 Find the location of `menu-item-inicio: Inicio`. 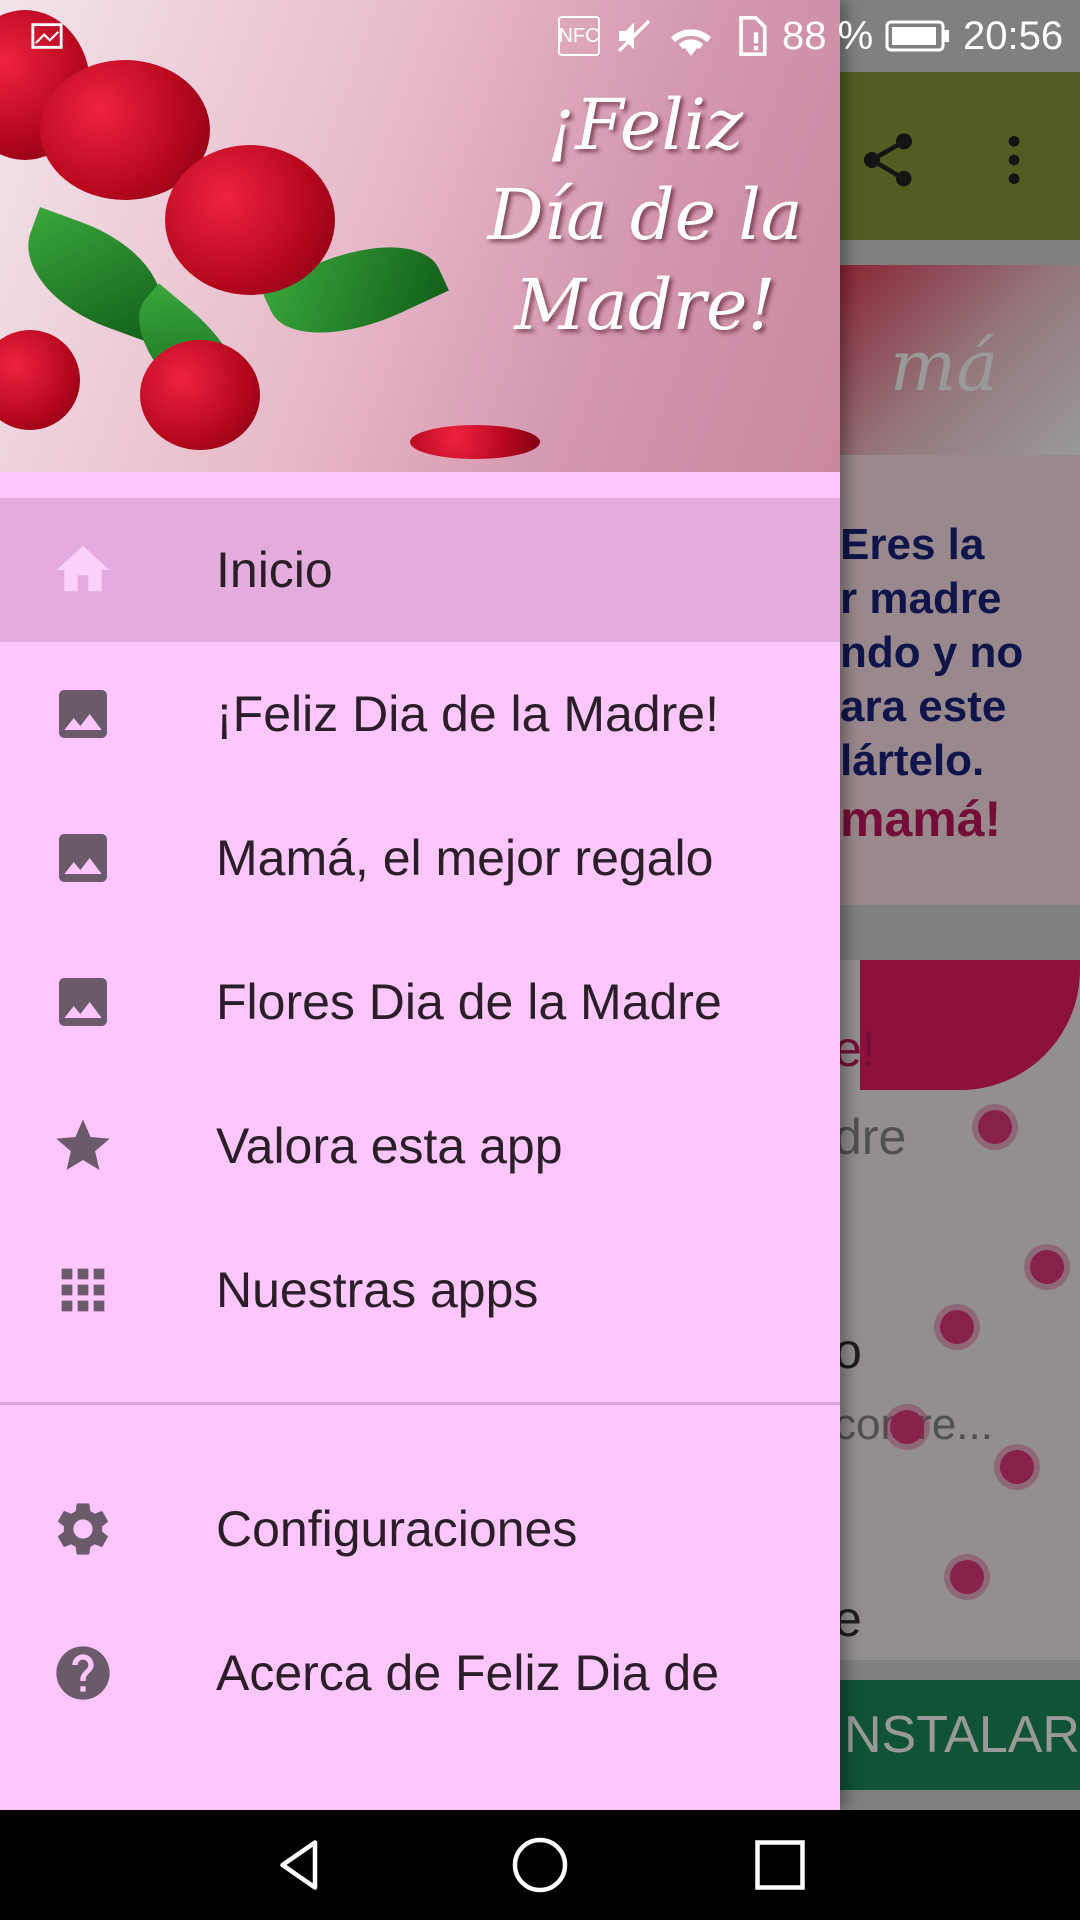

menu-item-inicio: Inicio is located at coordinates (420, 570).